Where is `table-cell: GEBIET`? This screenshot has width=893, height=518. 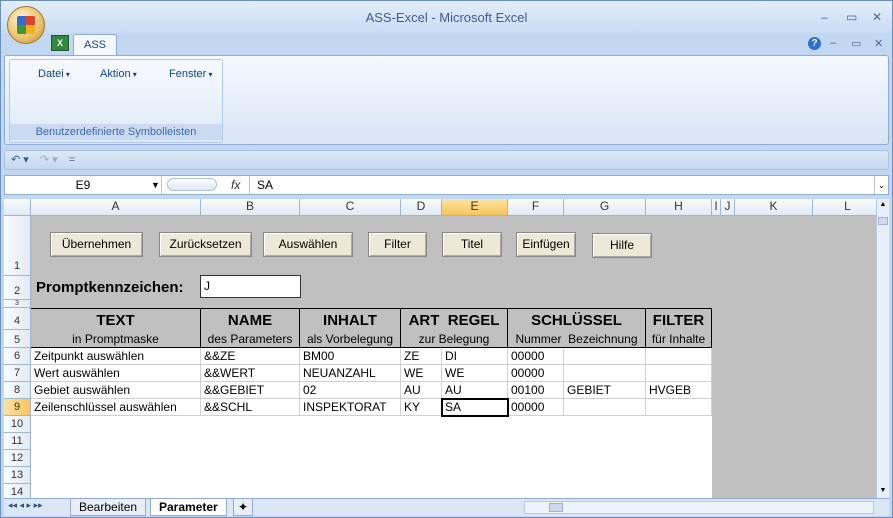 table-cell: GEBIET is located at coordinates (605, 390).